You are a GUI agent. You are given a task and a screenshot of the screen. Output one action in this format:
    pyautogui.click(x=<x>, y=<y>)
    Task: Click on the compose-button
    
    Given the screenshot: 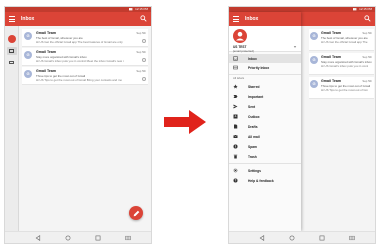 What is the action you would take?
    pyautogui.click(x=136, y=213)
    